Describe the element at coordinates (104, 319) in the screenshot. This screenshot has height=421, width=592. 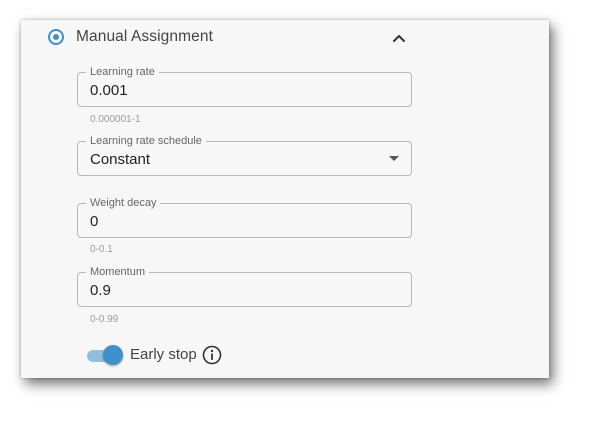
I see `momentum-hint: 0-0.99` at that location.